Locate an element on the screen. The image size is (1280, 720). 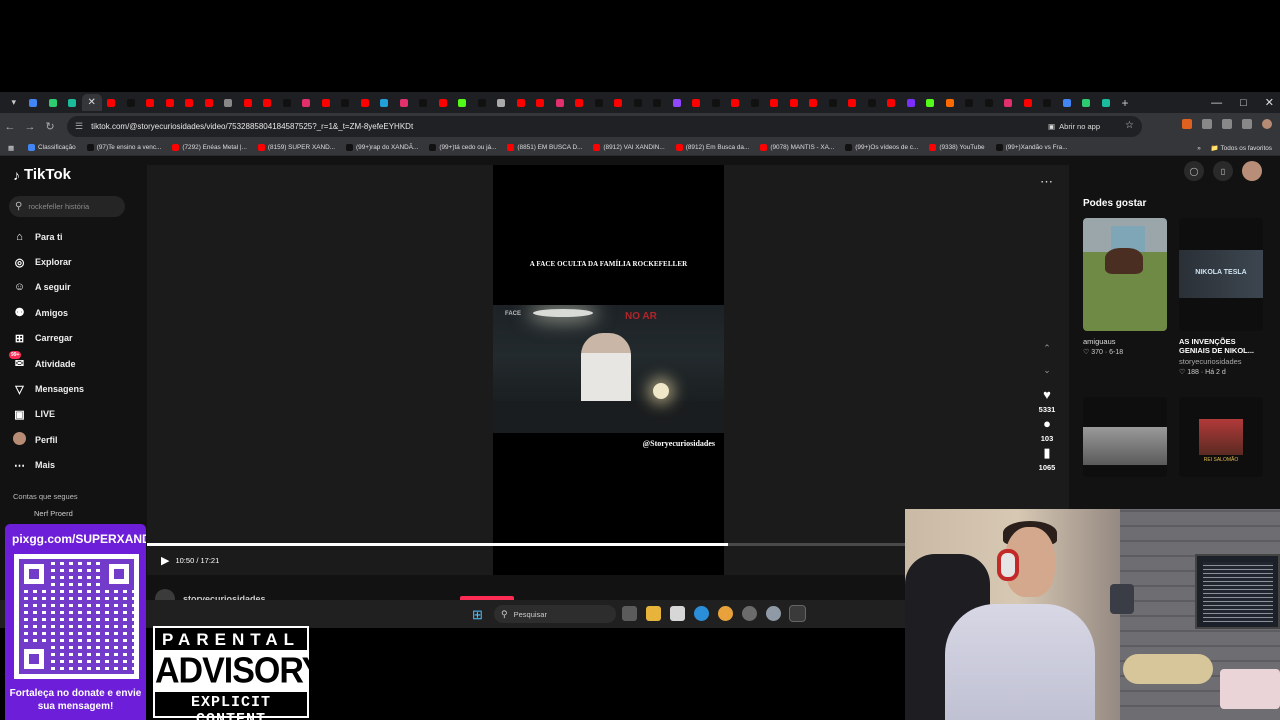
app-icon is located at coordinates (749, 613).